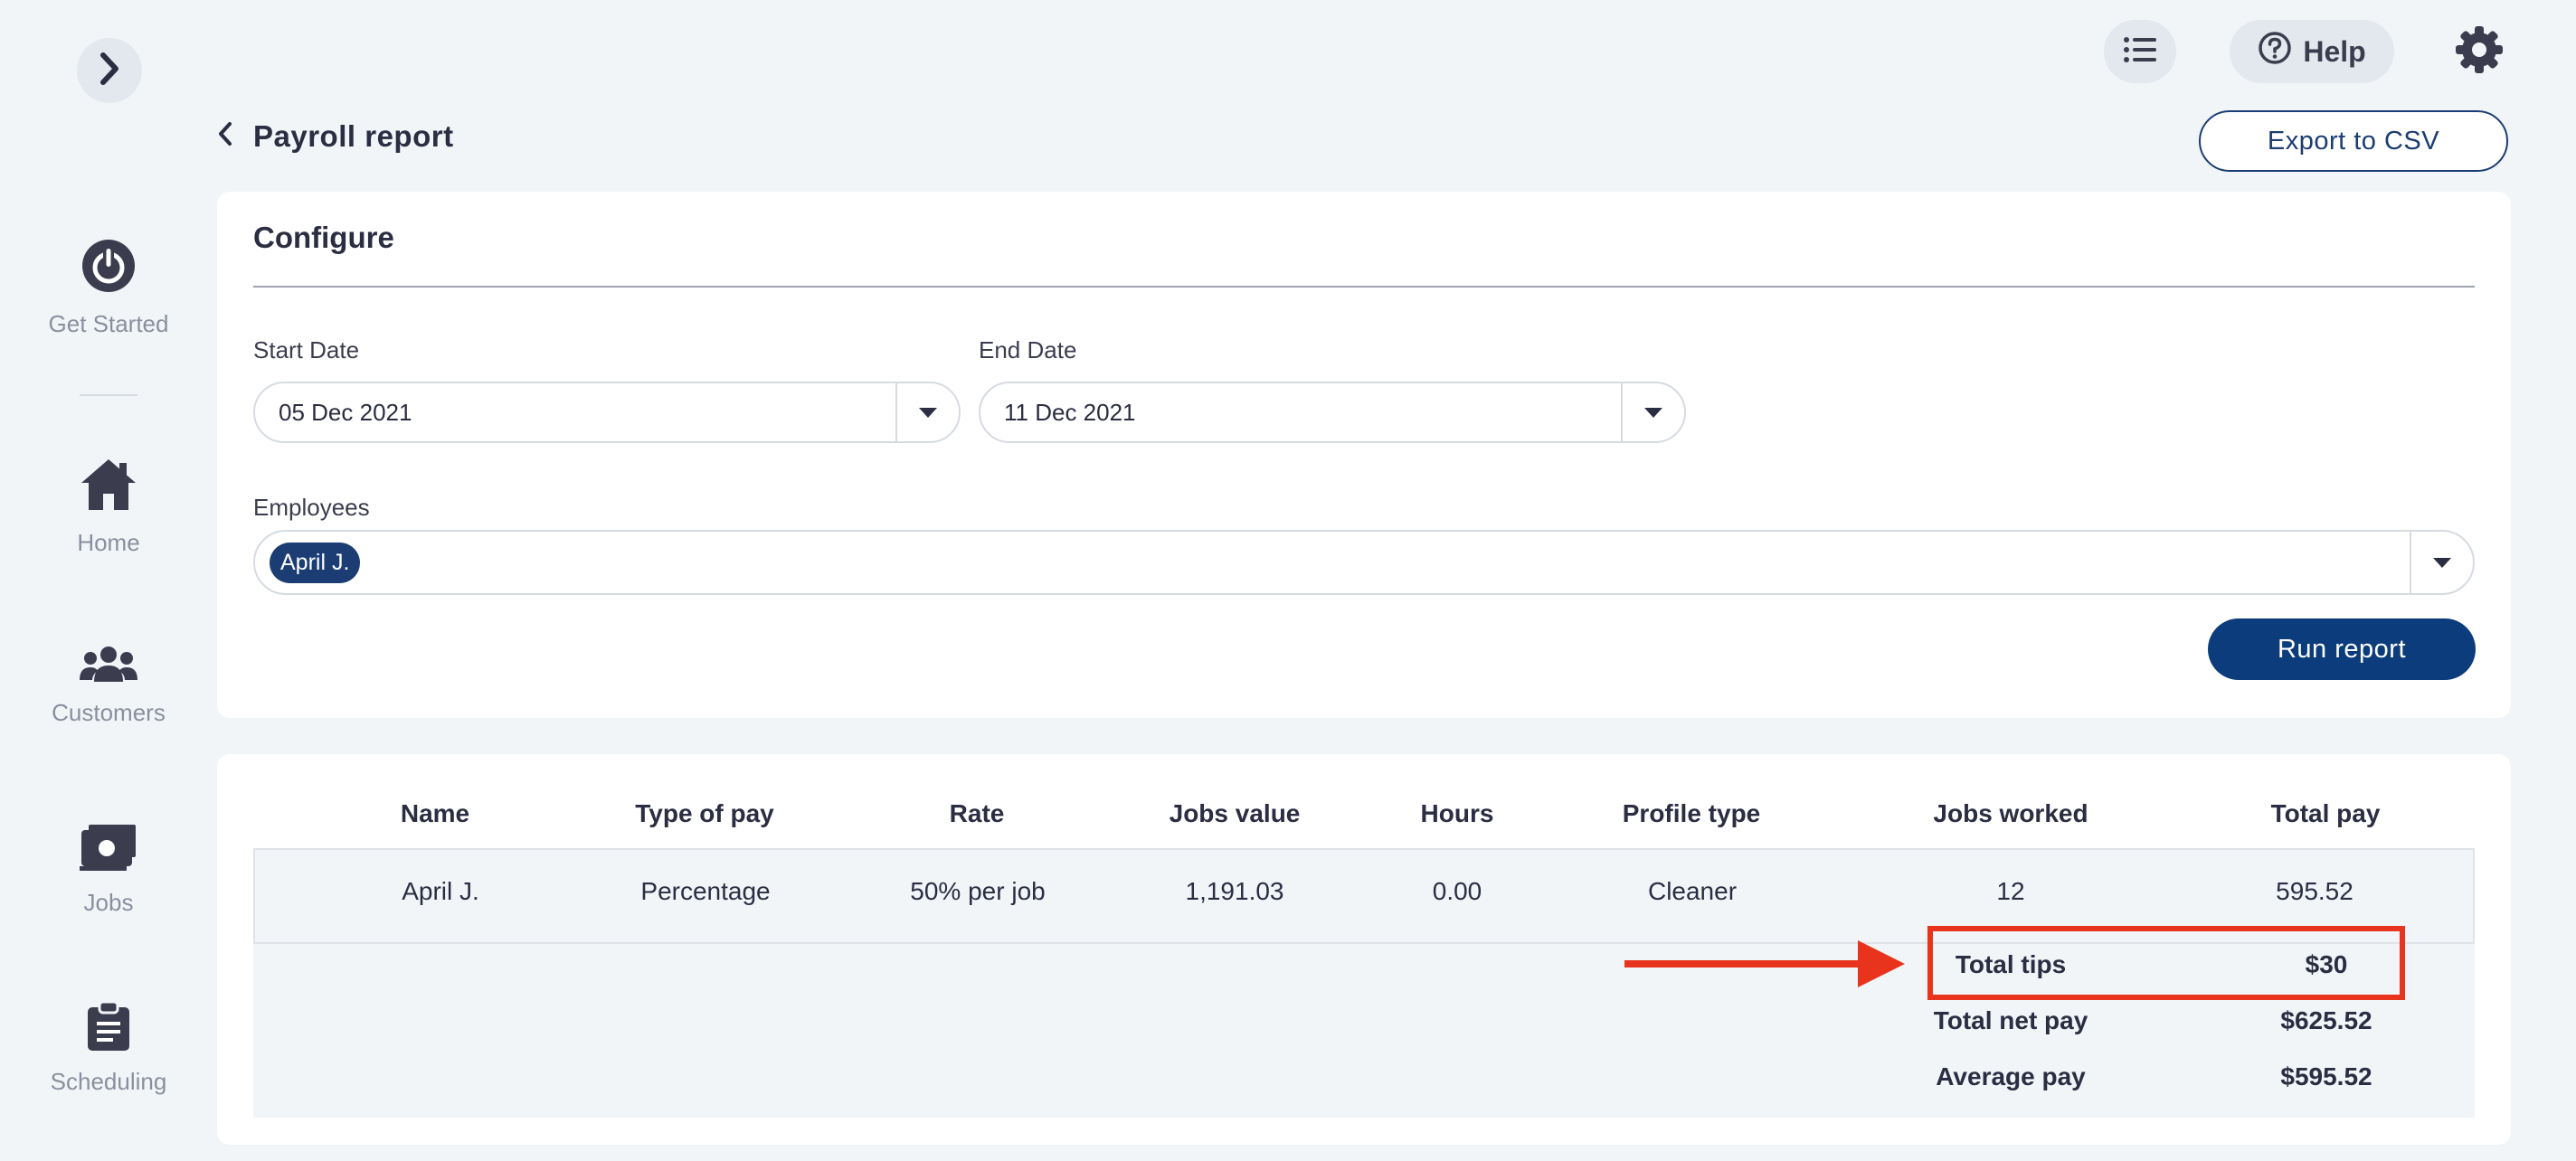 This screenshot has height=1161, width=2576. I want to click on sidebar-item-get-started: Get Started, so click(108, 287).